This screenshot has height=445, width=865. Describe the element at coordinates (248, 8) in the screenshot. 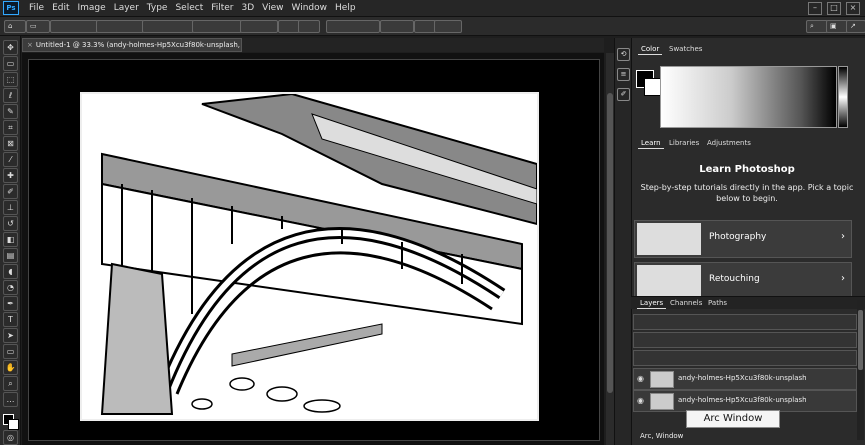

I see `menu-3d: 3D` at that location.